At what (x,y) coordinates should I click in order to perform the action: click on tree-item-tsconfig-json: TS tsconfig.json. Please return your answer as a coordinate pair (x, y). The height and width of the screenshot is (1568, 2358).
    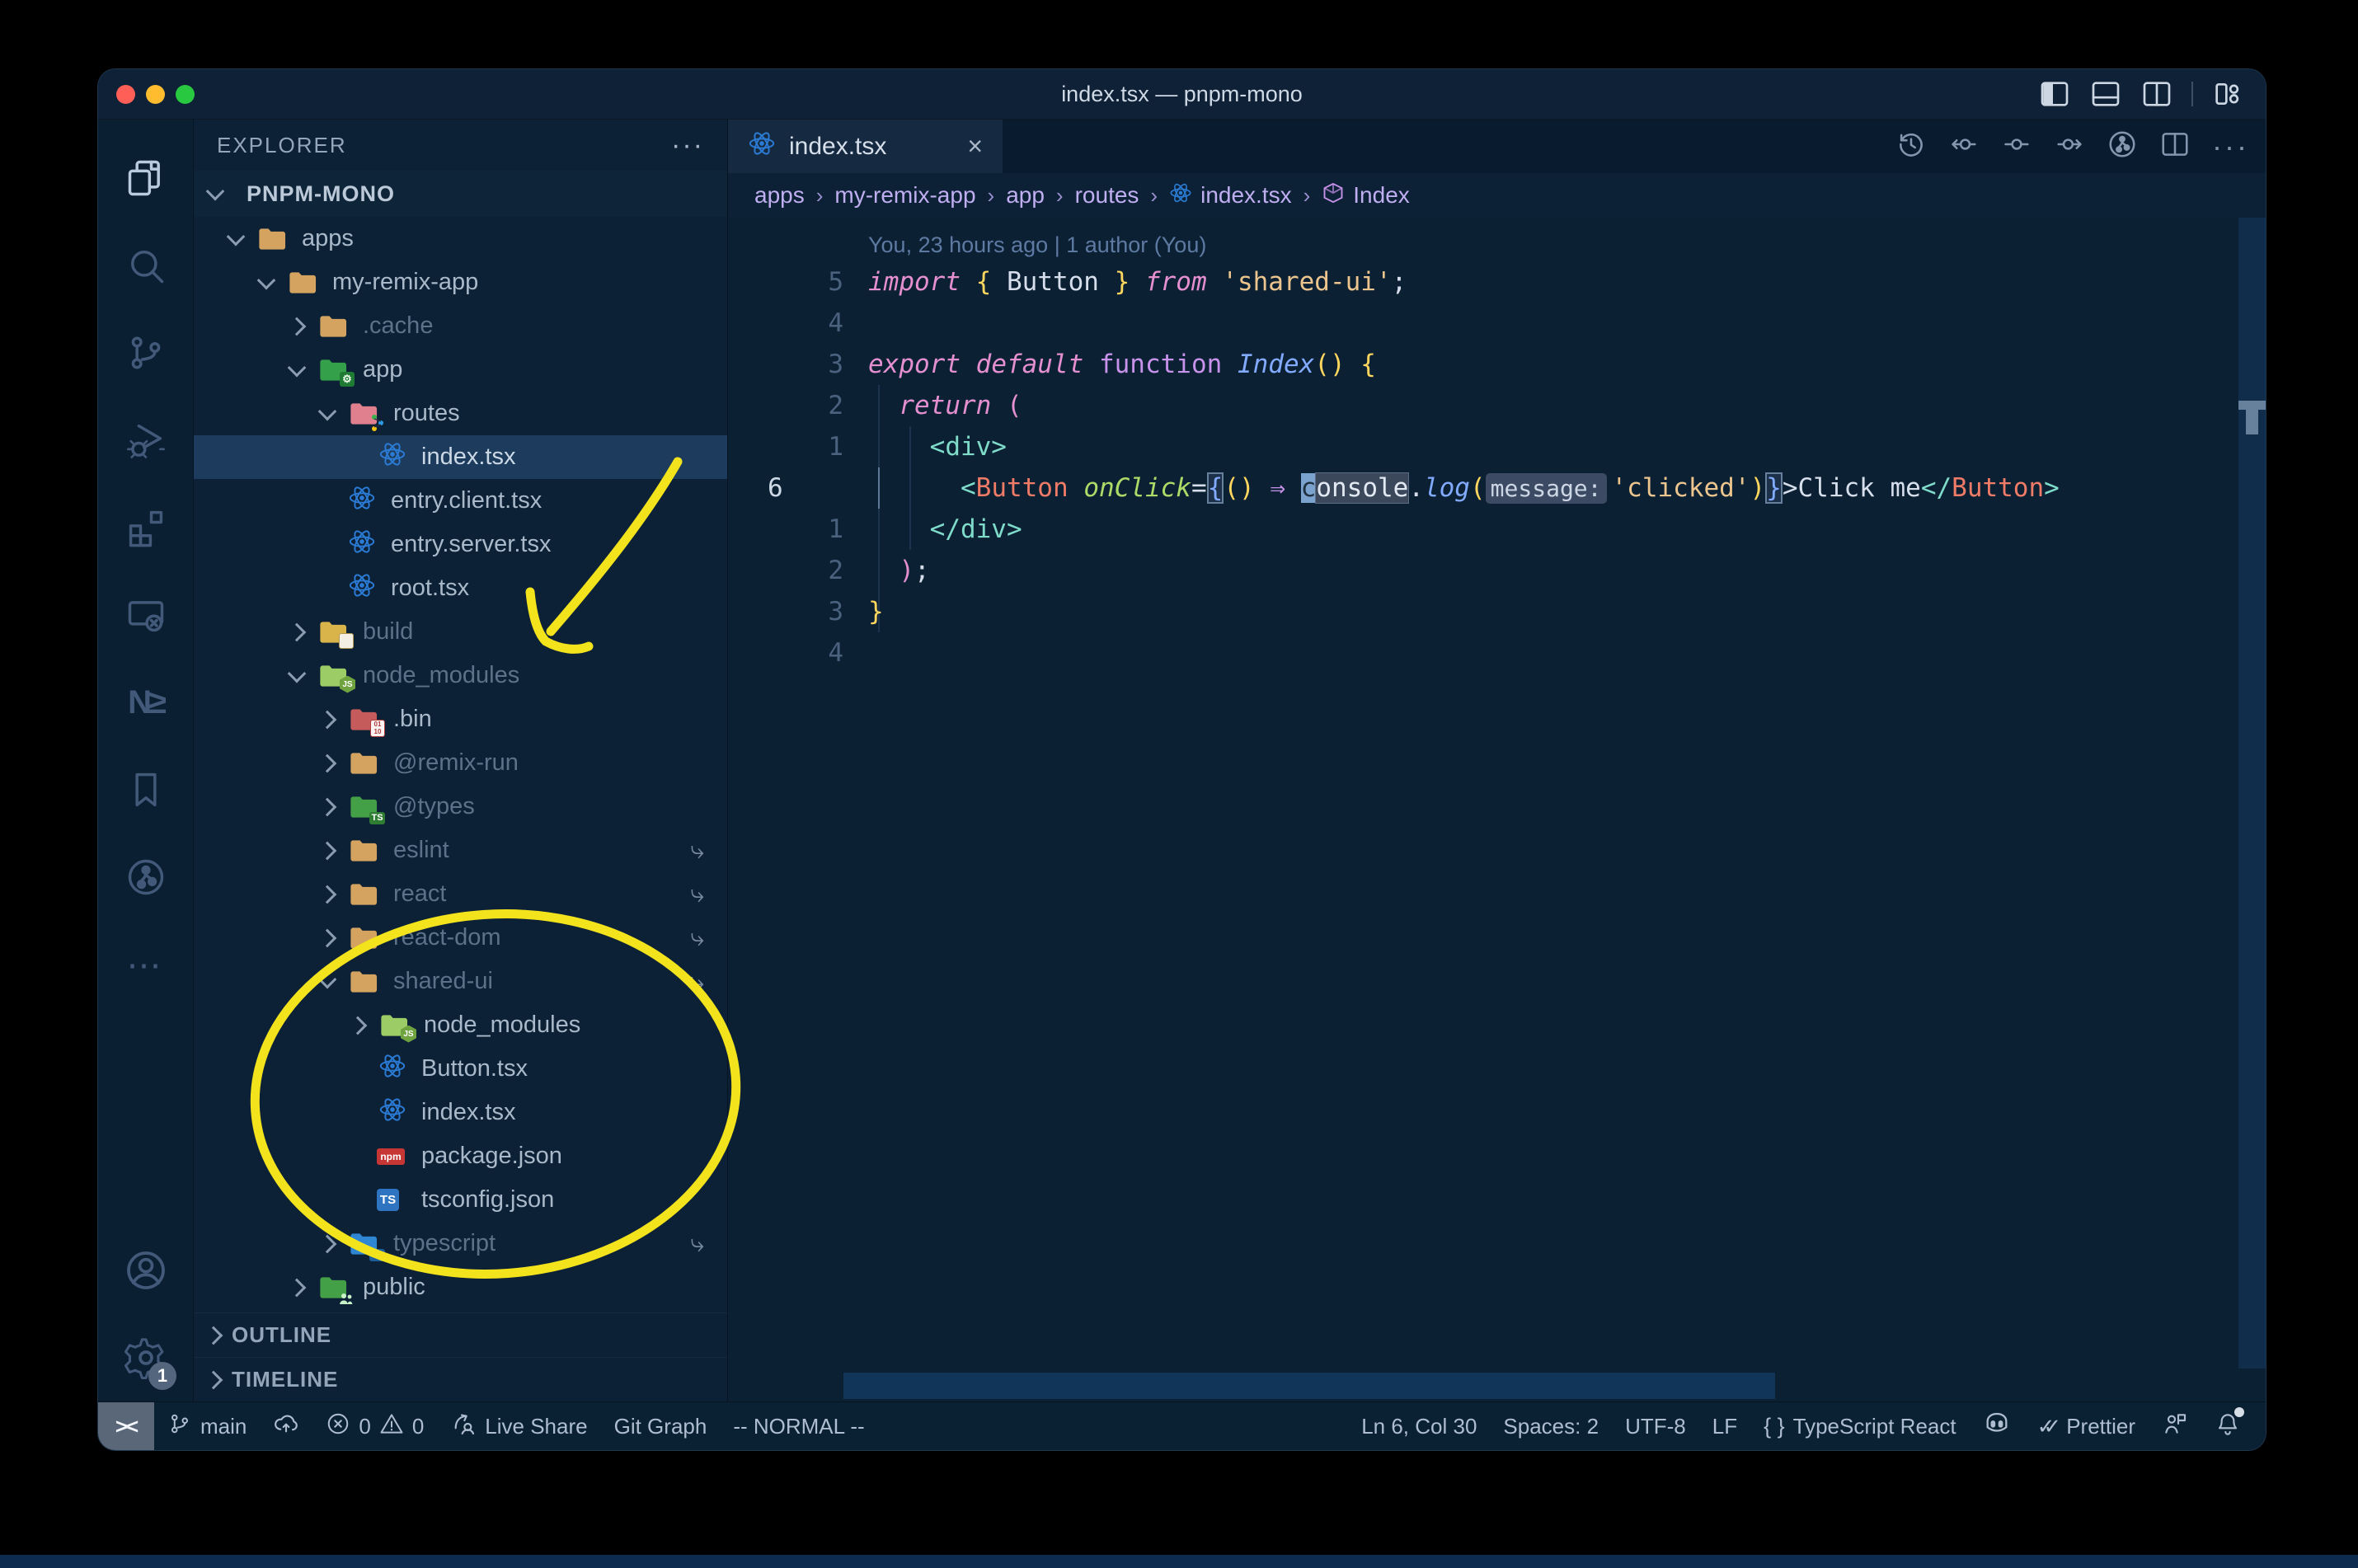
    Looking at the image, I should click on (460, 1200).